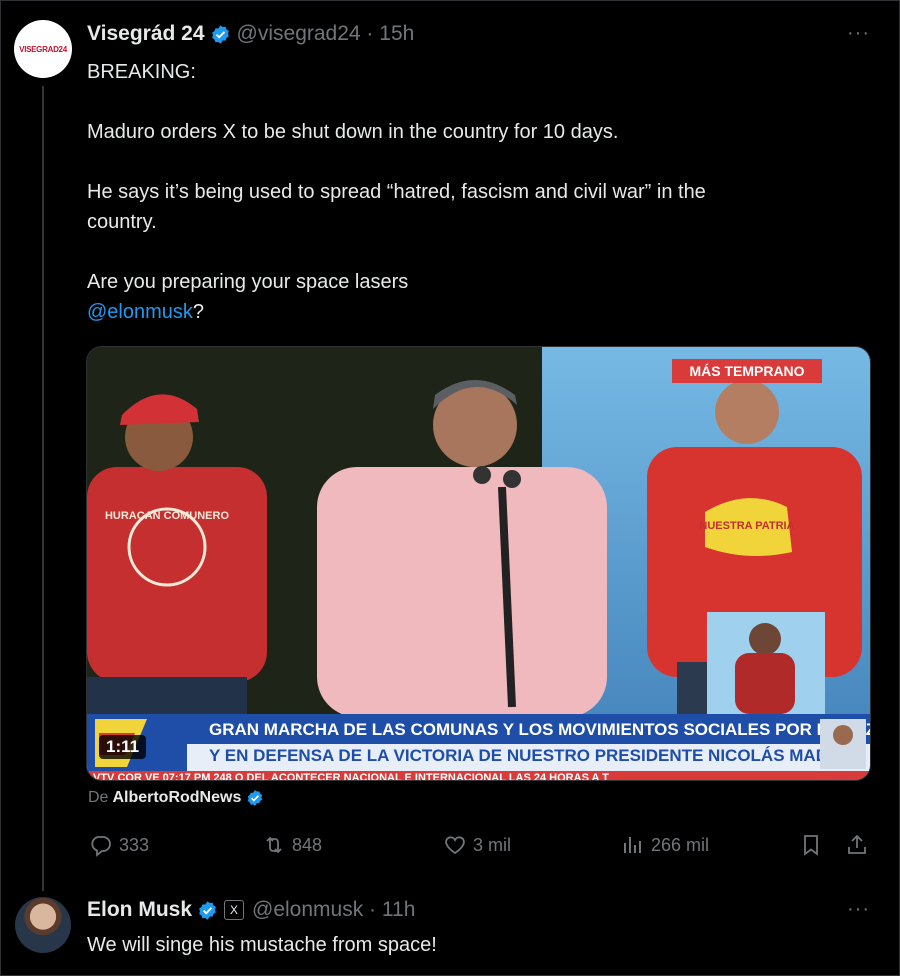 This screenshot has height=976, width=900. Describe the element at coordinates (122, 222) in the screenshot. I see `tweet-text-line: country.` at that location.